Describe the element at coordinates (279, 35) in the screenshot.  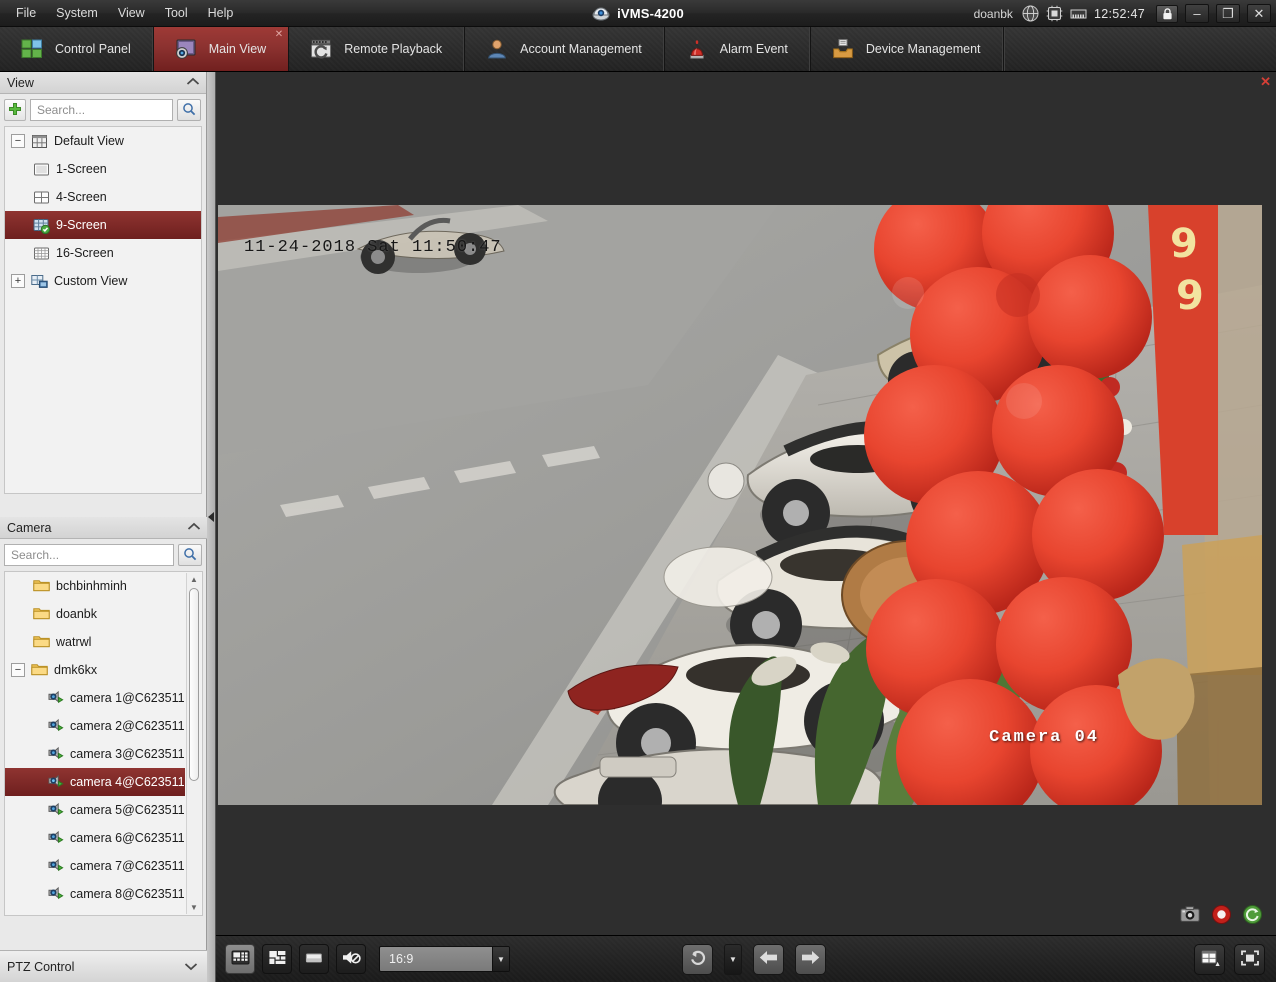
I see `tab-close-icon: ✕` at that location.